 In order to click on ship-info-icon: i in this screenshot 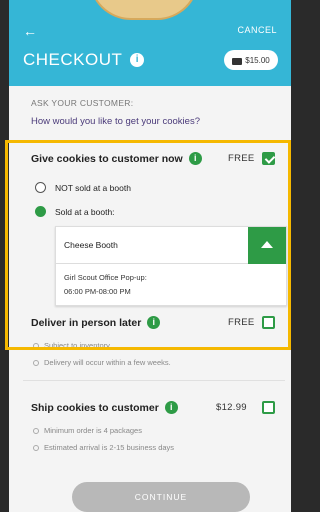, I will do `click(171, 407)`.